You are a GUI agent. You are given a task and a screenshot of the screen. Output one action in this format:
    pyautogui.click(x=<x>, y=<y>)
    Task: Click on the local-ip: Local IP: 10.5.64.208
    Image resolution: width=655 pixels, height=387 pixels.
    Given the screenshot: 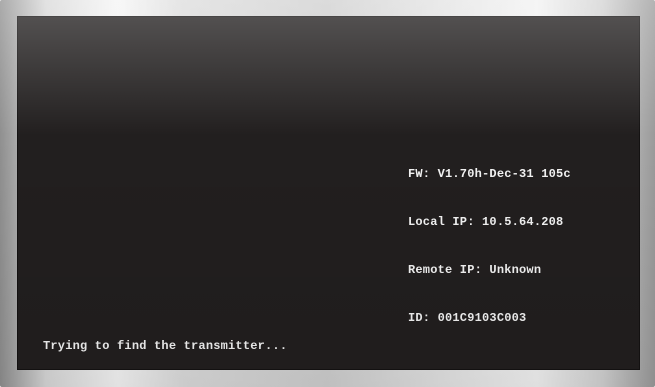 What is the action you would take?
    pyautogui.click(x=486, y=222)
    